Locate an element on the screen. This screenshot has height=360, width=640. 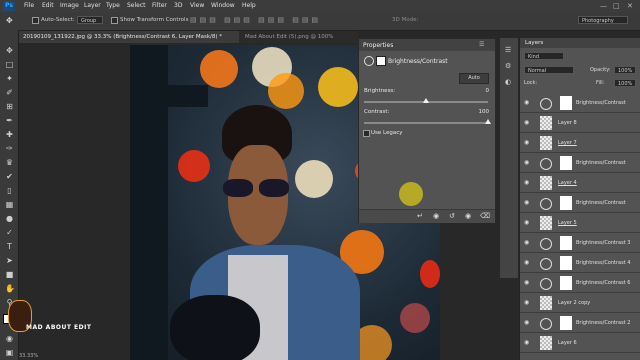
visibility-icon: ◉ is located at coordinates (468, 216).